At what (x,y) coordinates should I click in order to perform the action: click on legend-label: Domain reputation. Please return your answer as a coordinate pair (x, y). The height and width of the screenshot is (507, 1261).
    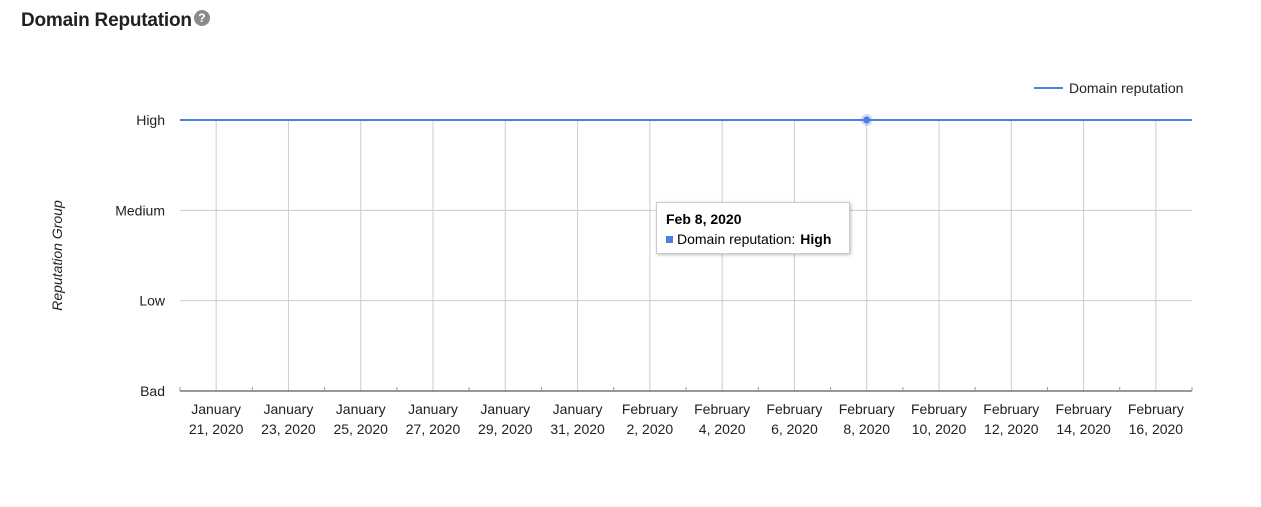
    Looking at the image, I should click on (1126, 88).